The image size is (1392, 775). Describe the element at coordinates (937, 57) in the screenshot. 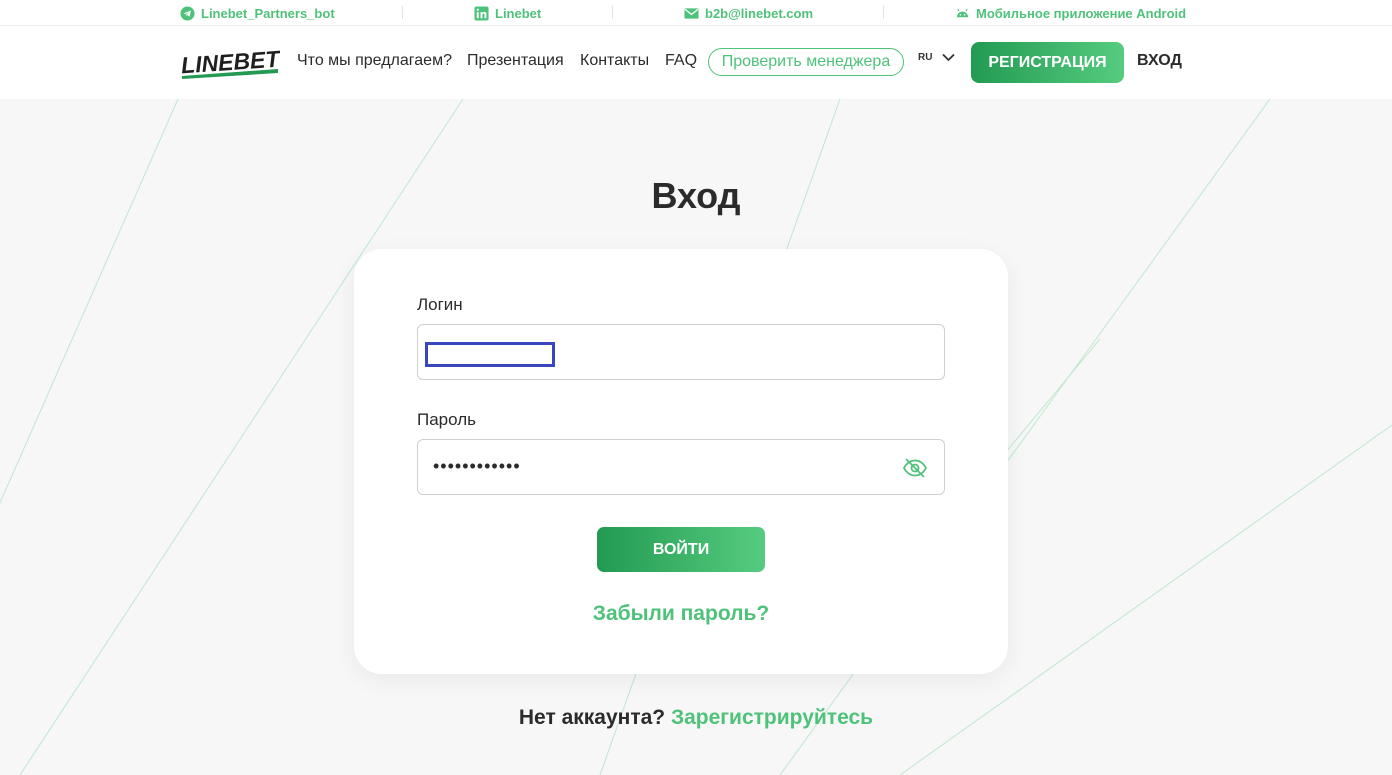

I see `language-selector: RU` at that location.